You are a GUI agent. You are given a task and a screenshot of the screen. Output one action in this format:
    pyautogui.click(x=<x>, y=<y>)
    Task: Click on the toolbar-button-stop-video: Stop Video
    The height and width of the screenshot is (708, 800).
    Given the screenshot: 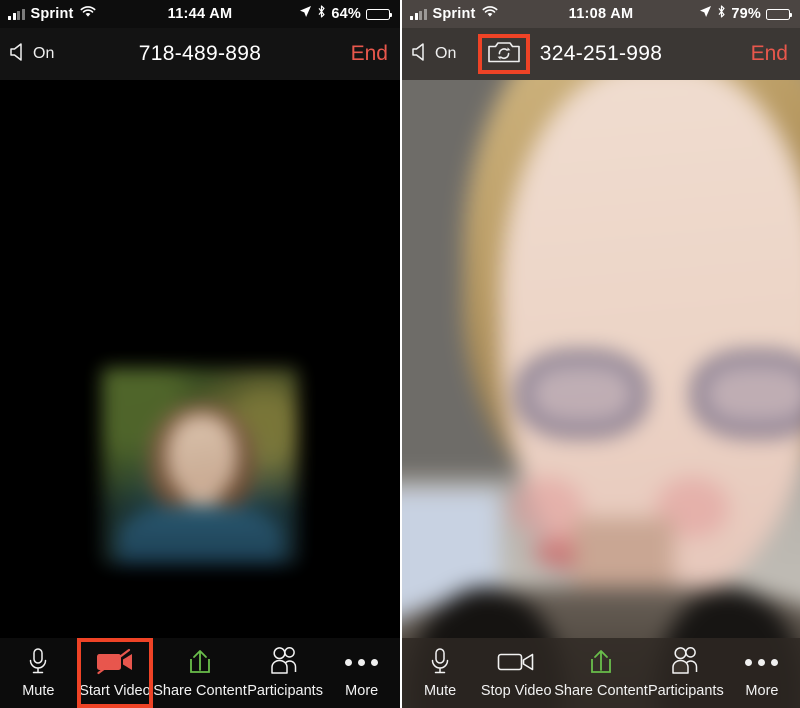 What is the action you would take?
    pyautogui.click(x=516, y=673)
    